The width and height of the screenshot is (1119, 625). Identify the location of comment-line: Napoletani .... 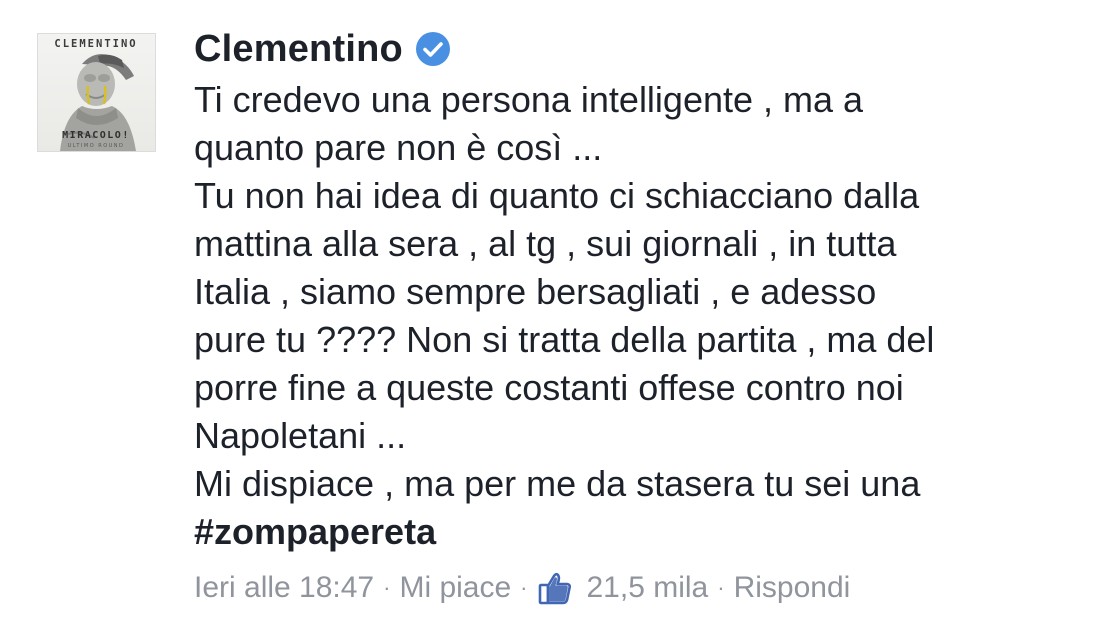
(300, 435).